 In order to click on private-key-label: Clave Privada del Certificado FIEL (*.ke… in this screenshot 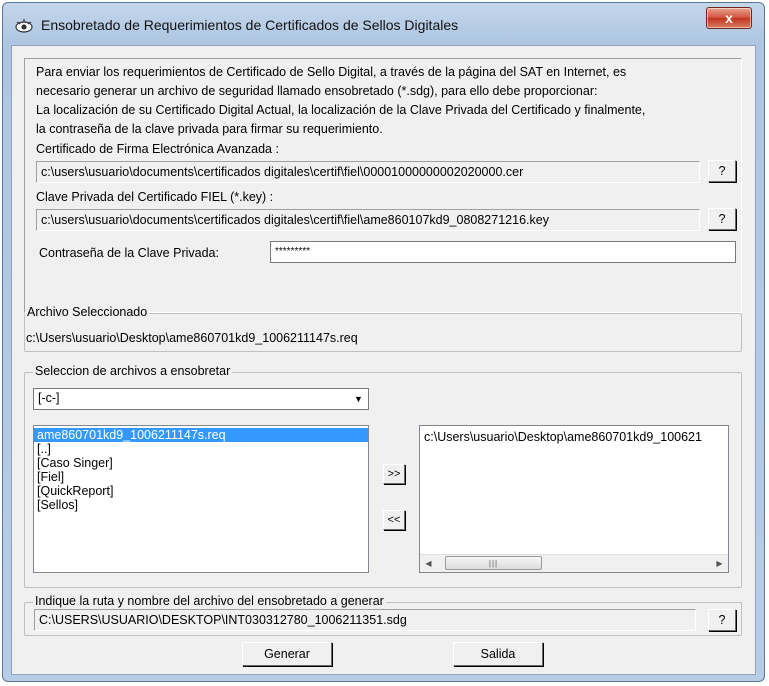, I will do `click(155, 197)`.